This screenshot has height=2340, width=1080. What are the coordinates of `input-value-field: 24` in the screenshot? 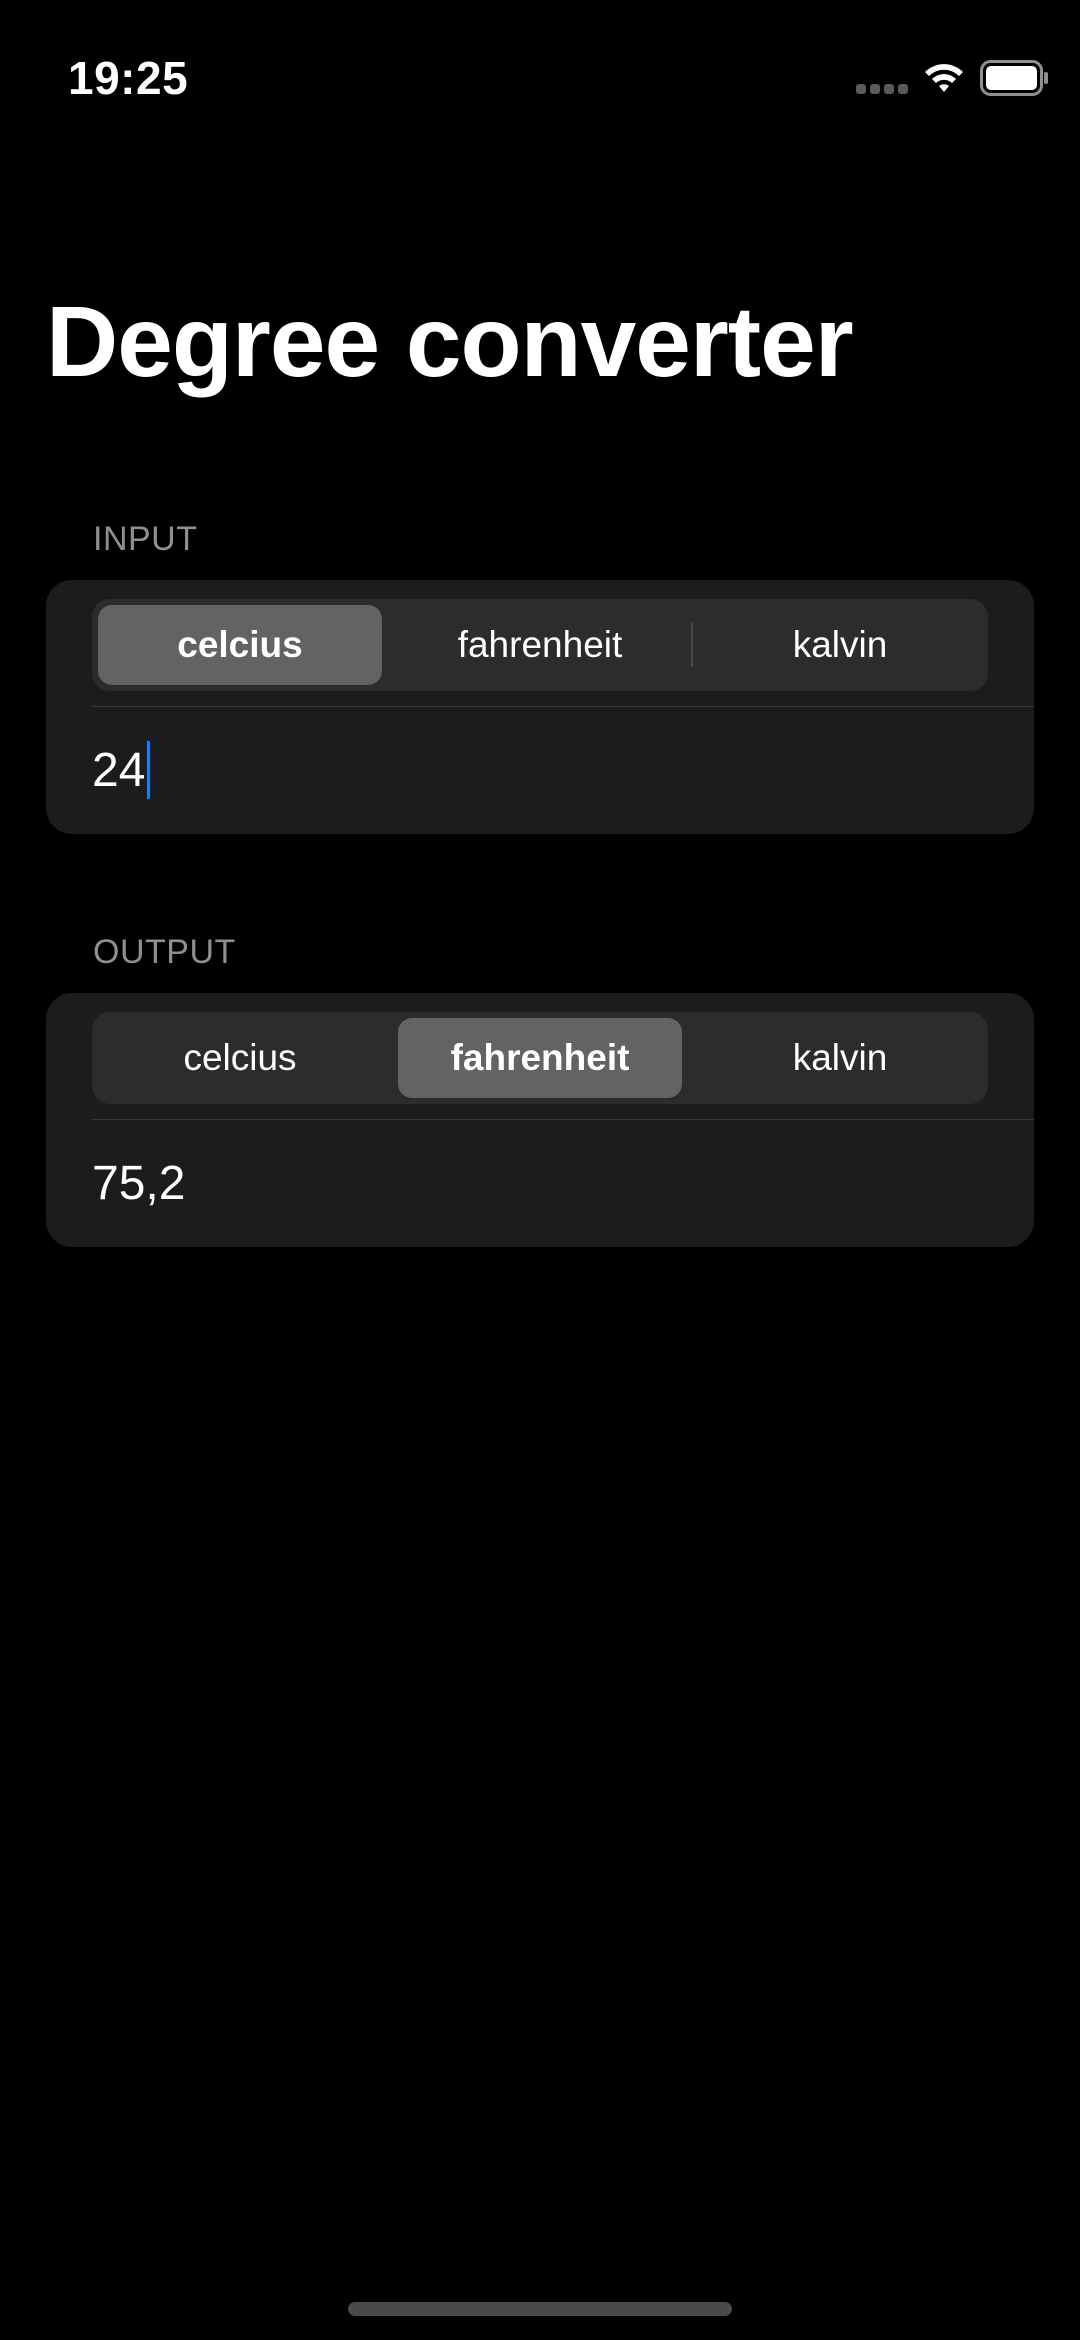 It's located at (540, 770).